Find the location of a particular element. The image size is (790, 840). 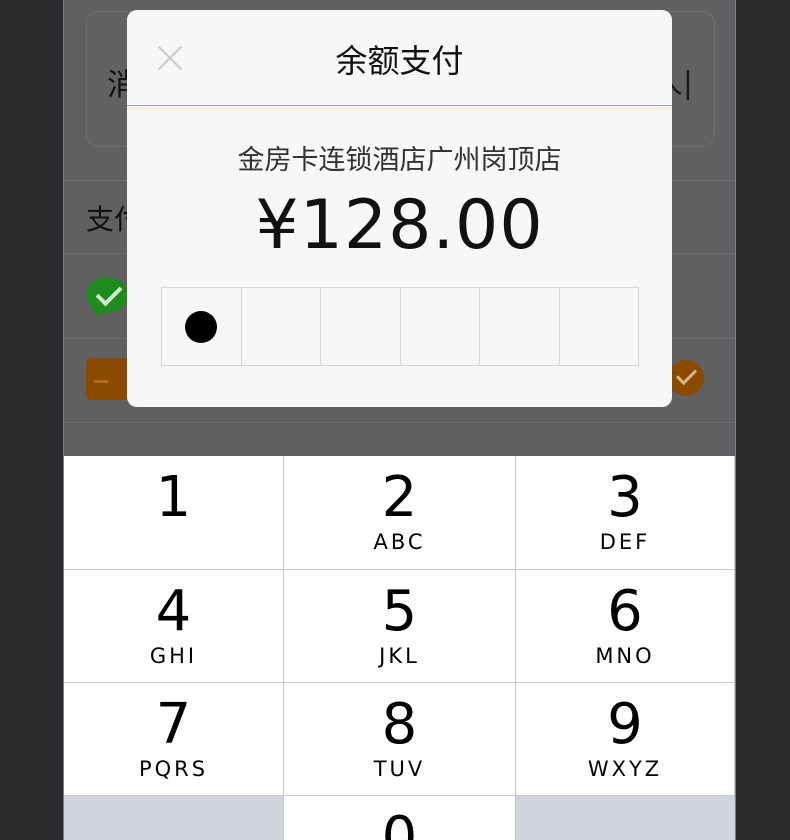

keypad-key-7: 7 PQRS is located at coordinates (174, 739).